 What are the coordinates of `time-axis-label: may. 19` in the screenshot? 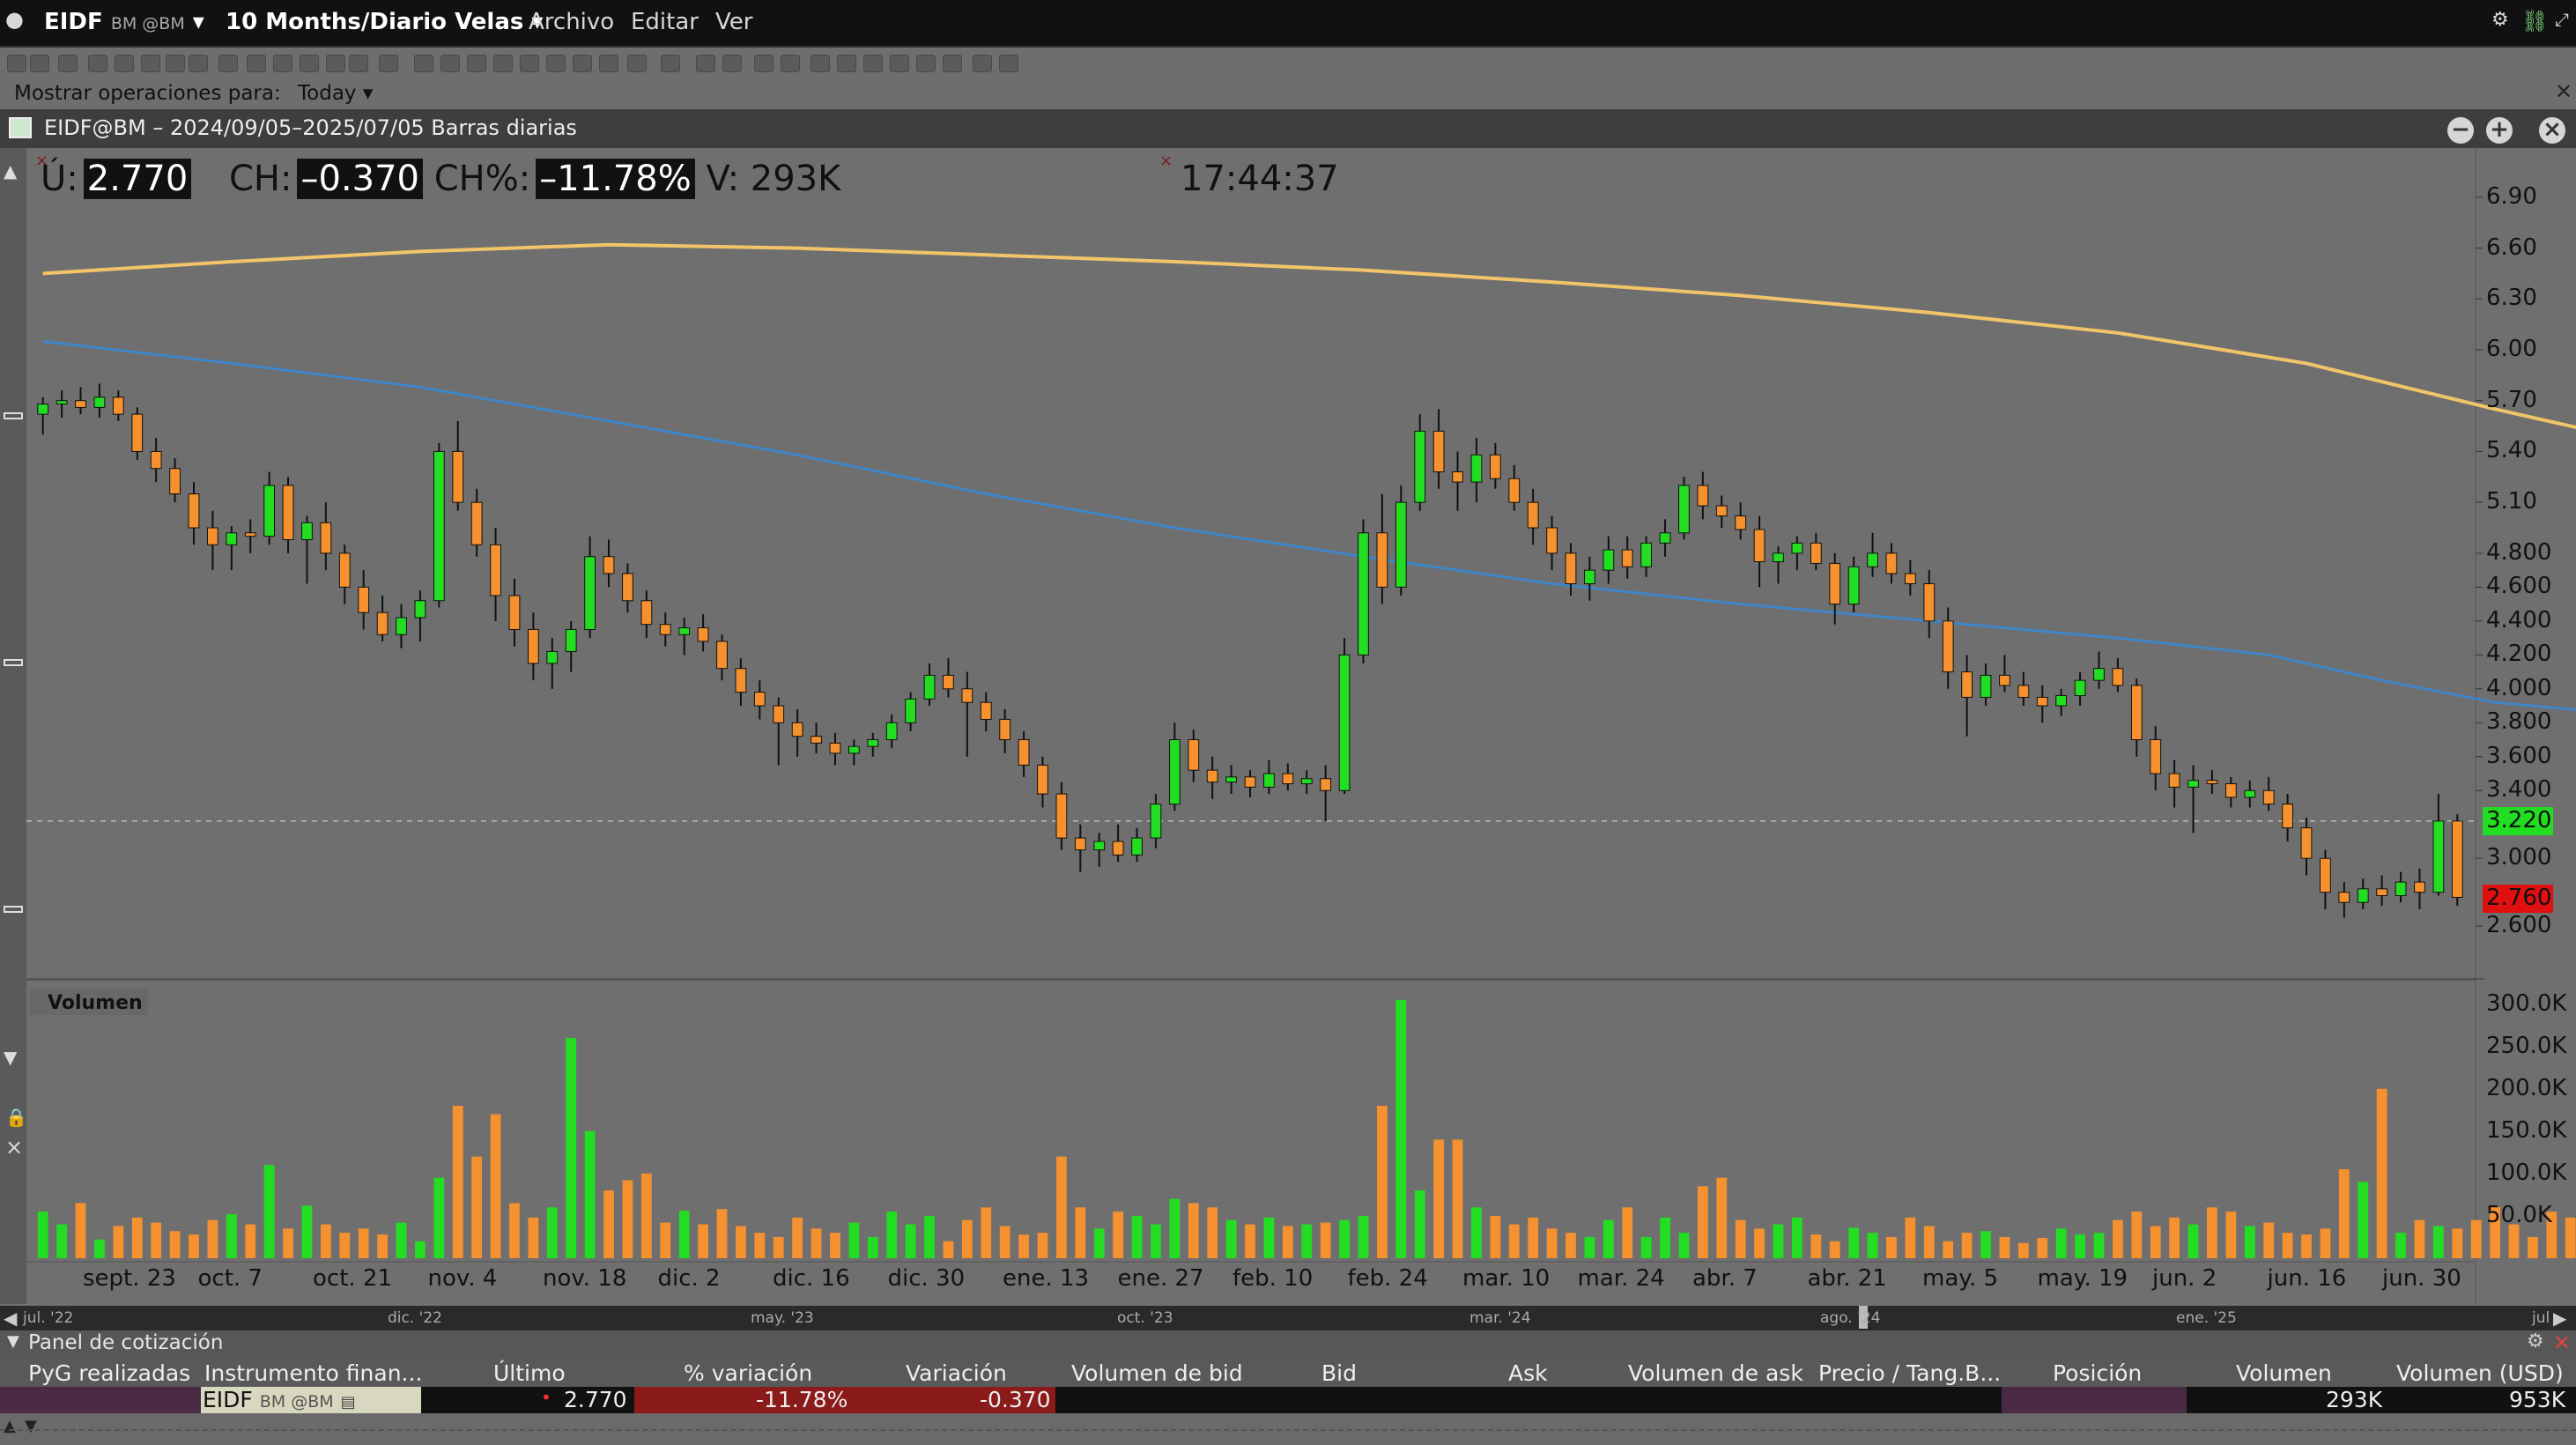 It's located at (2082, 1278).